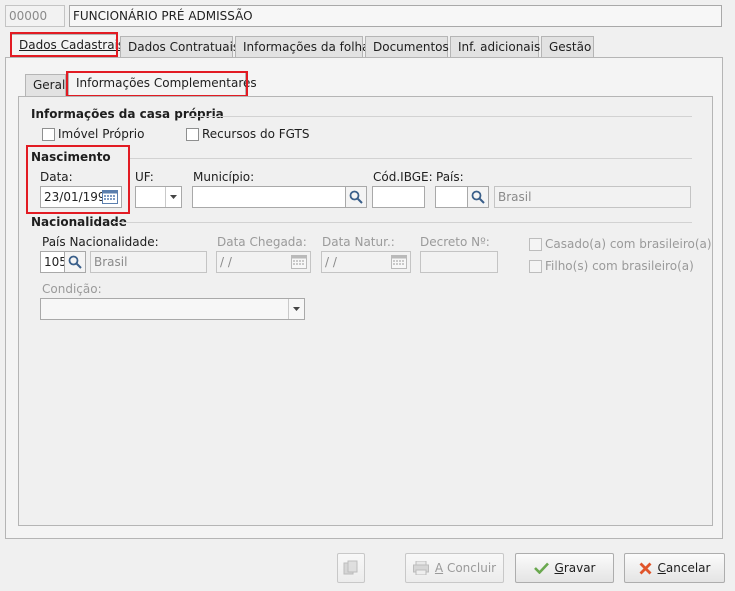 The image size is (735, 591). I want to click on section-nacionalidade-separator, so click(402, 222).